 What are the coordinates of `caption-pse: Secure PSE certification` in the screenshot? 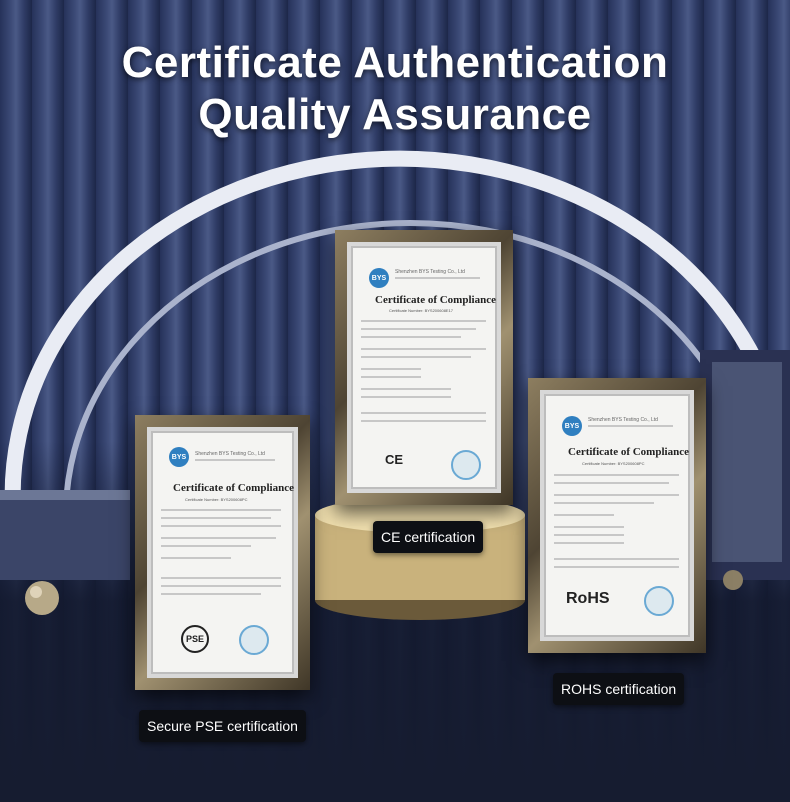 It's located at (222, 726).